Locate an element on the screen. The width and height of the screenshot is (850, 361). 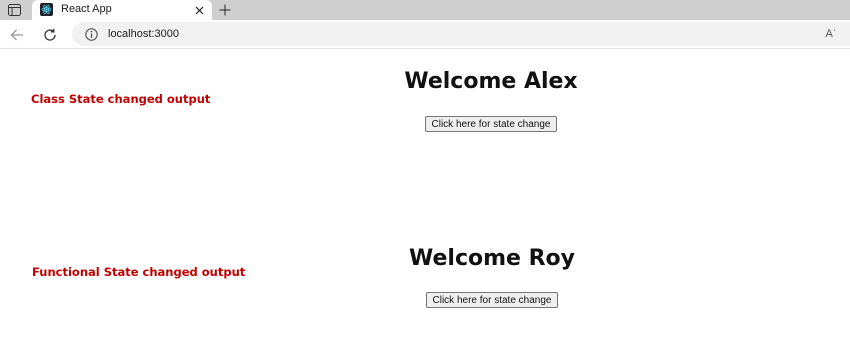
info-icon is located at coordinates (91, 34).